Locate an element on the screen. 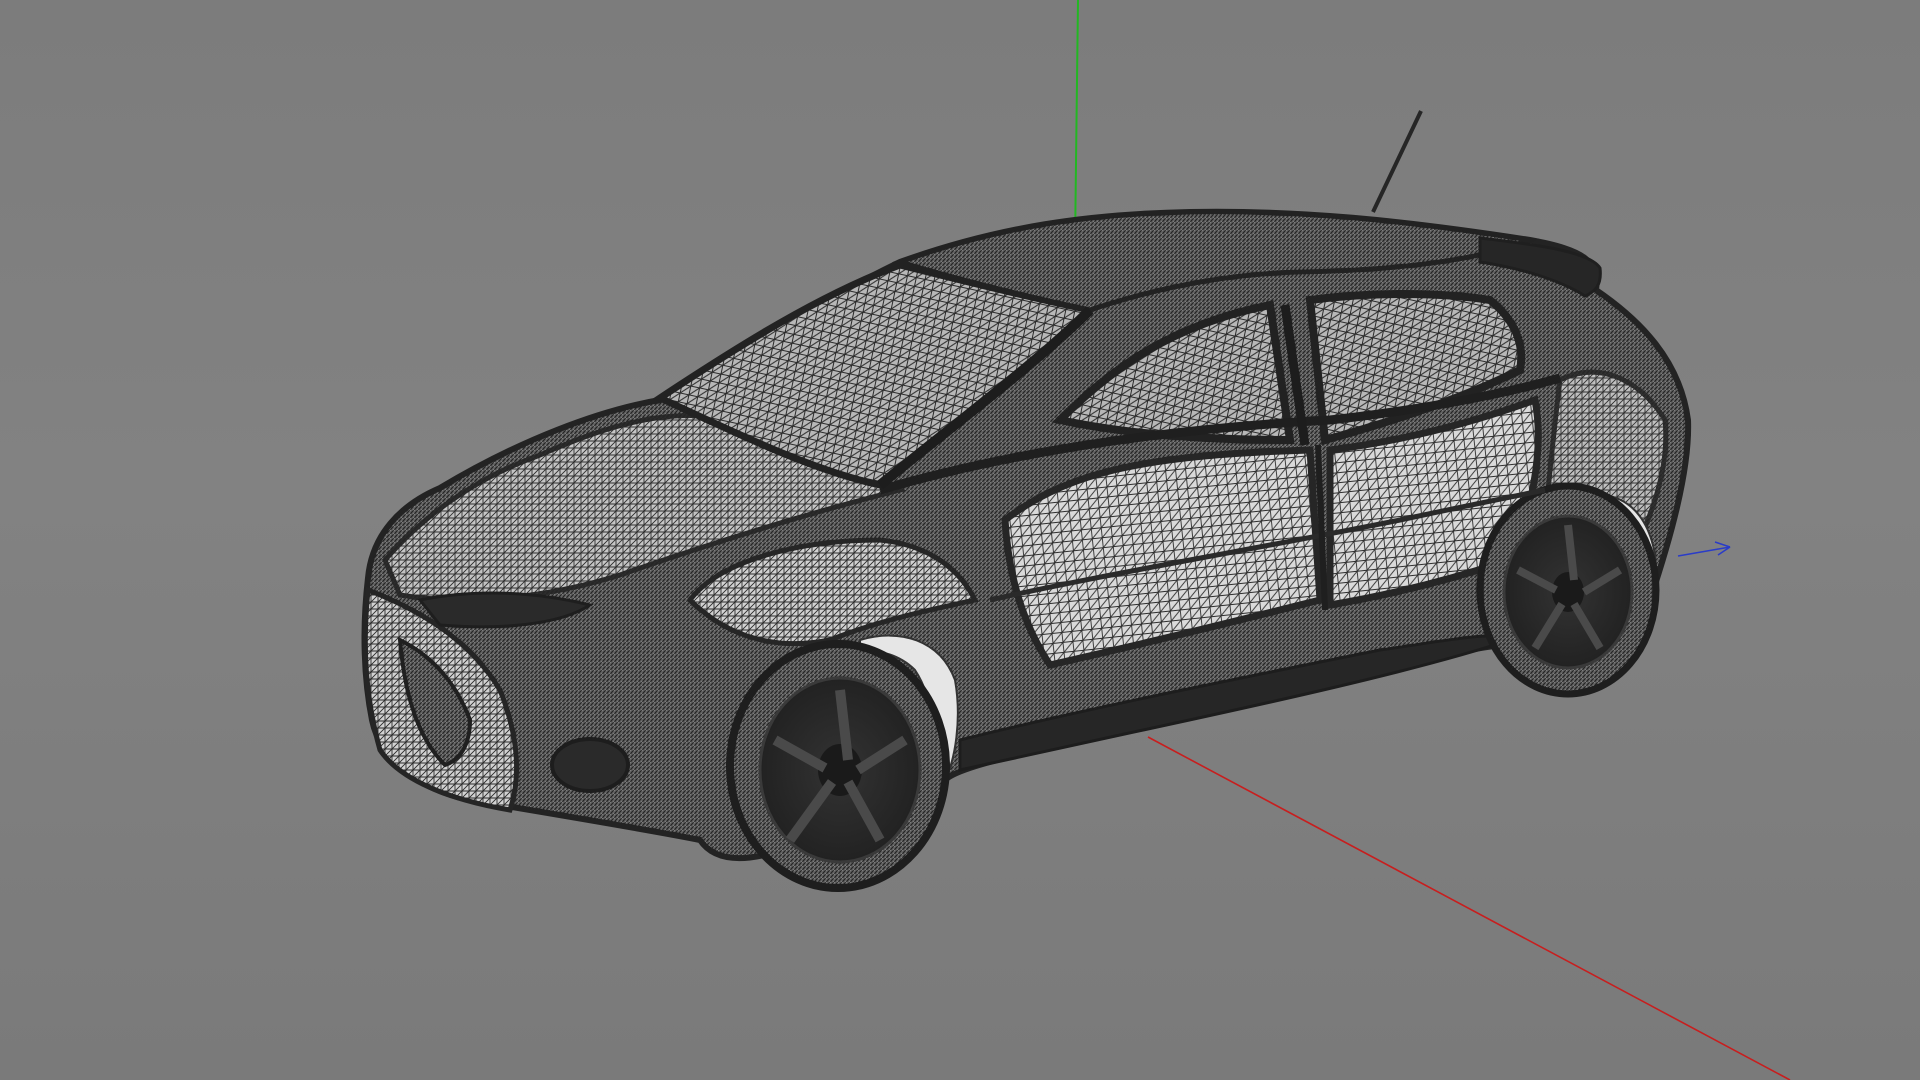  fog-light is located at coordinates (590, 765).